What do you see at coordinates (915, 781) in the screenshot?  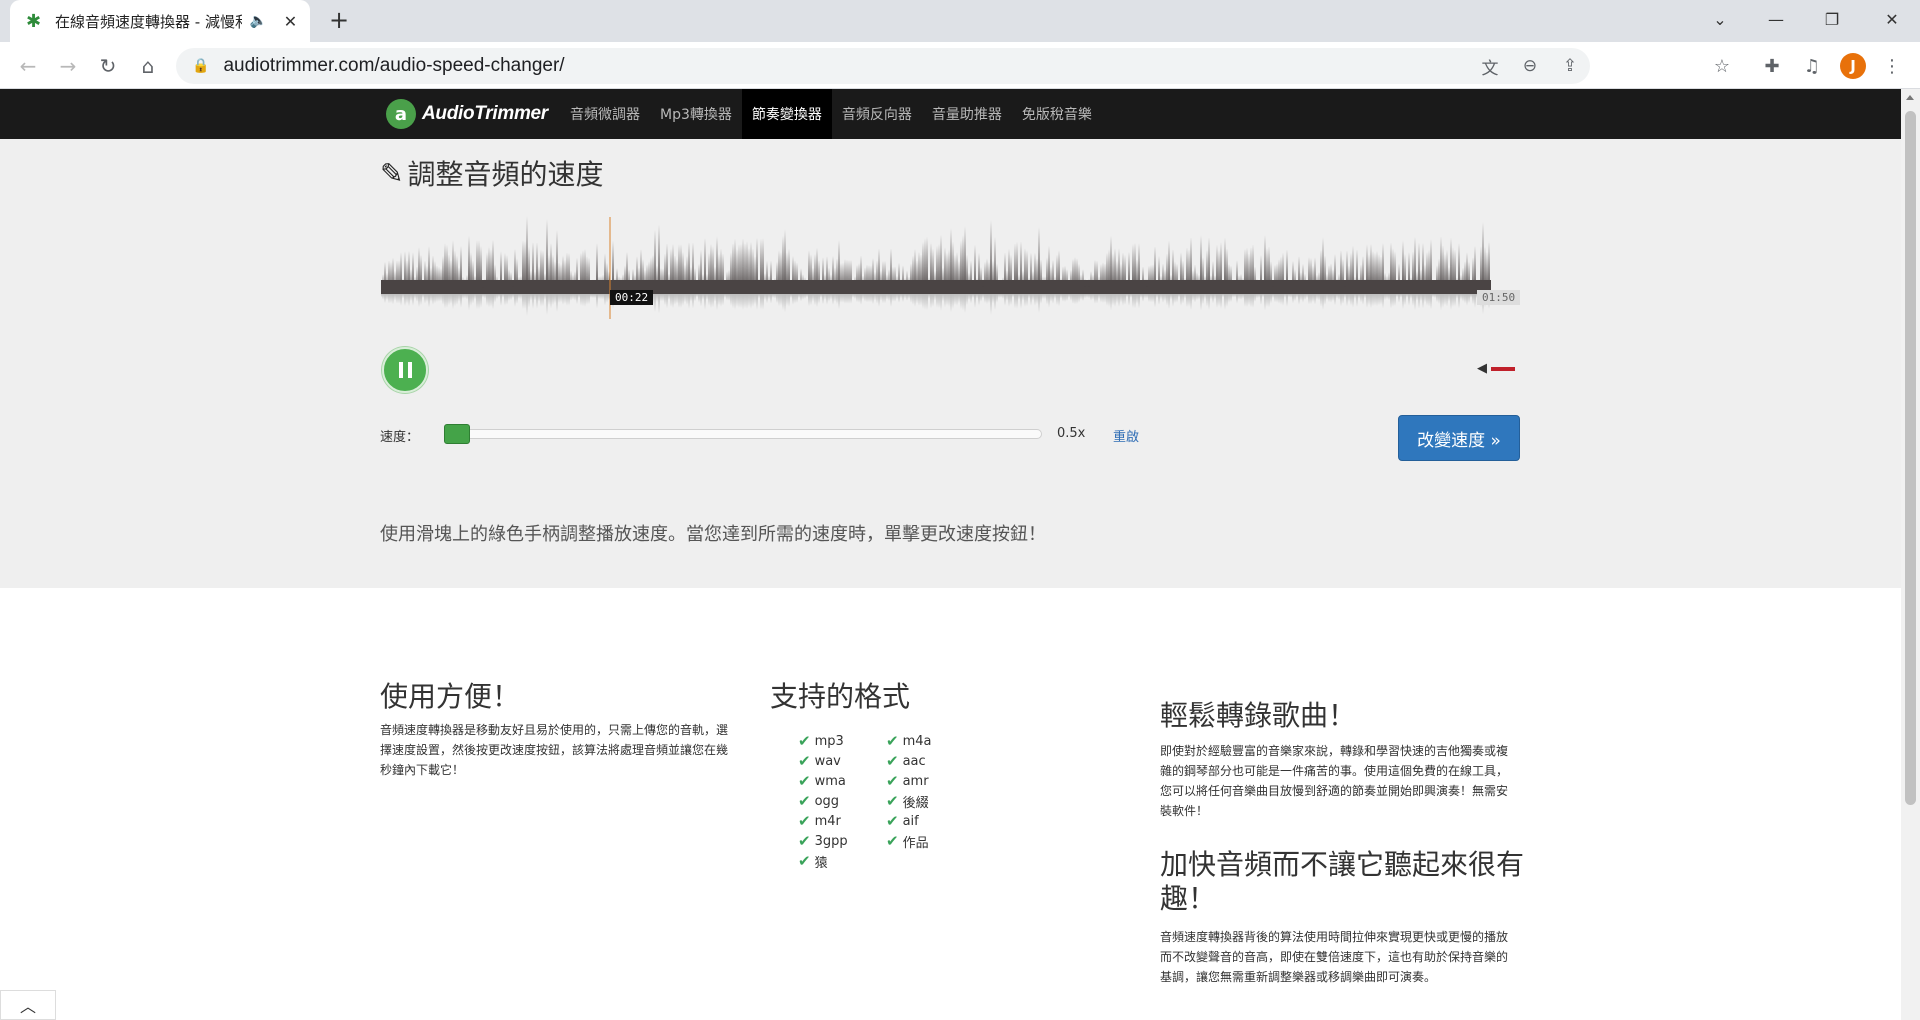 I see `format-label: amr` at bounding box center [915, 781].